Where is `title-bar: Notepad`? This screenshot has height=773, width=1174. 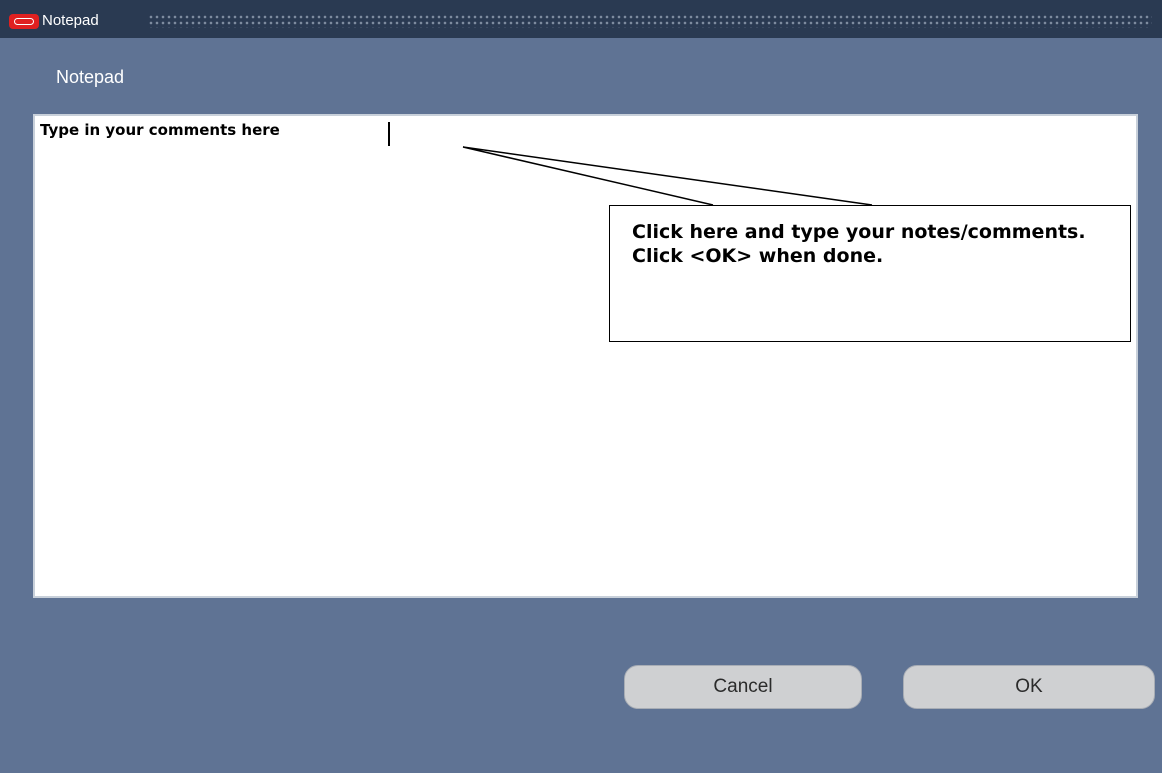
title-bar: Notepad is located at coordinates (581, 19).